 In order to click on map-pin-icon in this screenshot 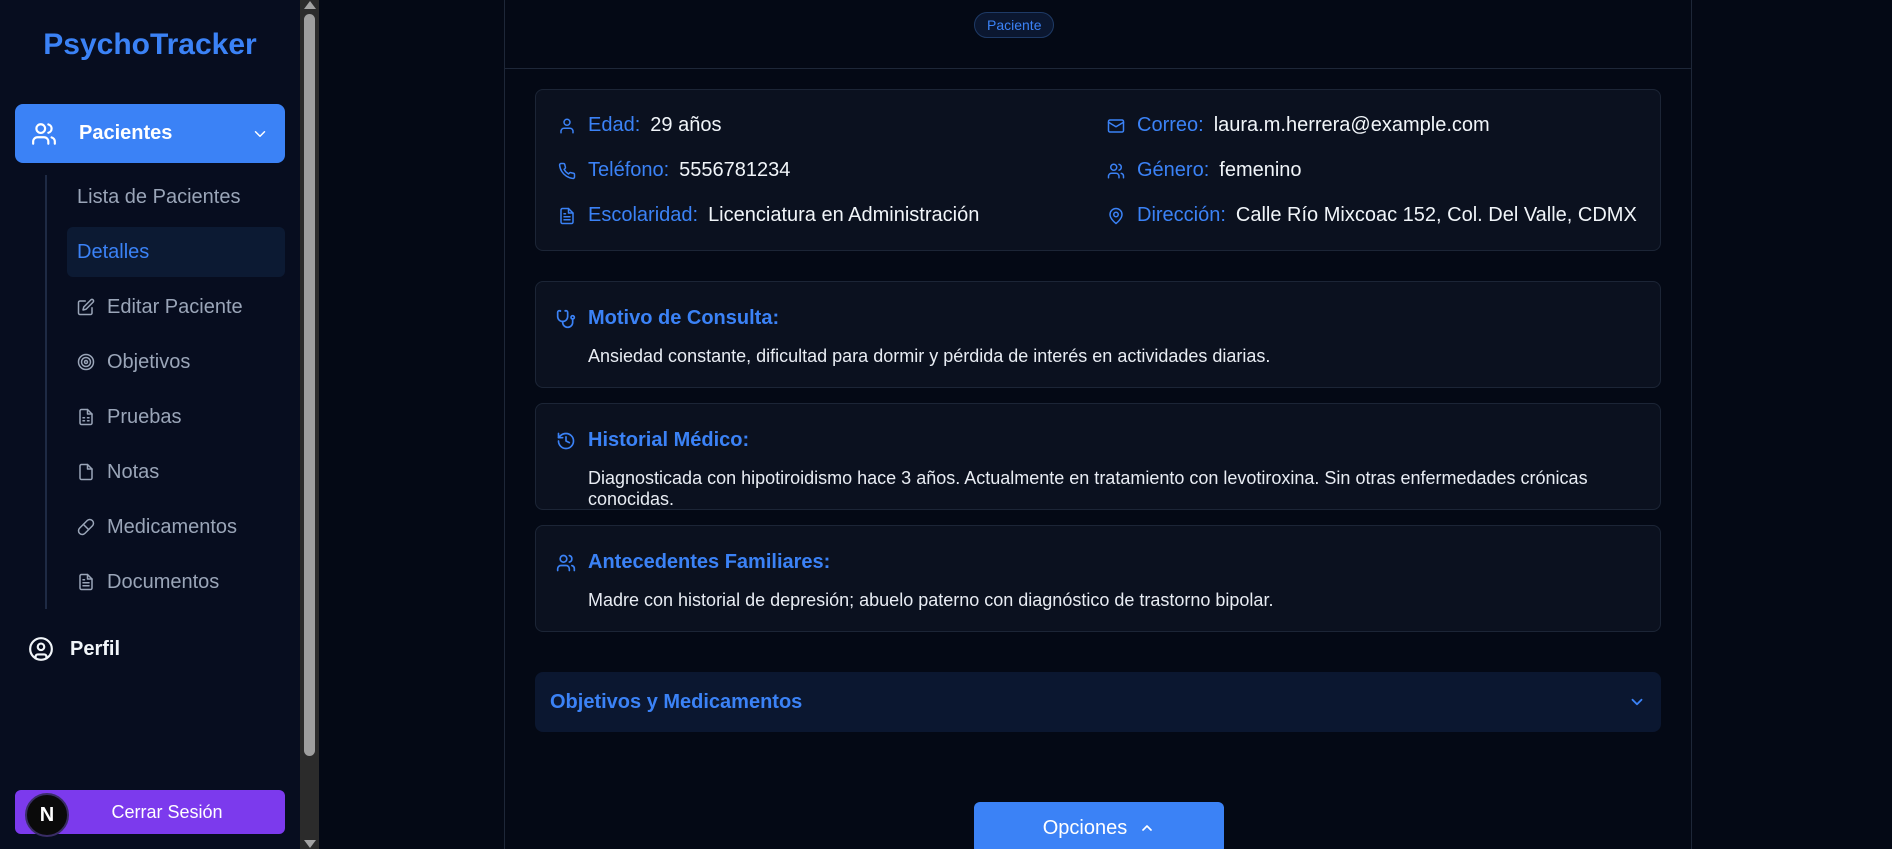, I will do `click(1116, 216)`.